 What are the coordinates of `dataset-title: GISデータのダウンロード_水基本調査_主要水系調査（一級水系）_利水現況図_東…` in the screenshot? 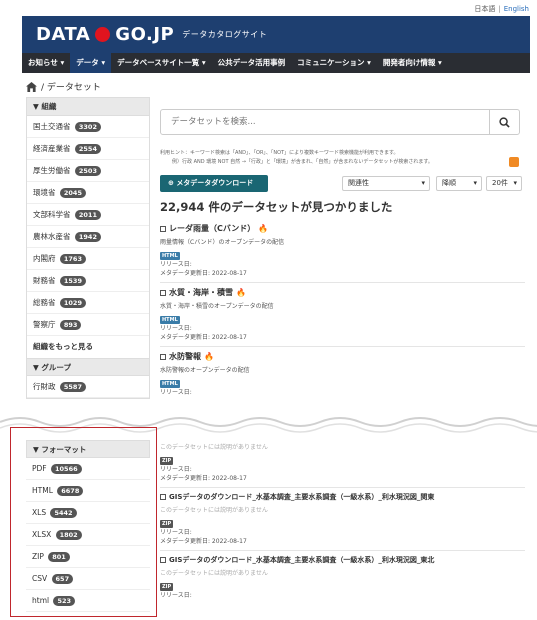 It's located at (301, 560).